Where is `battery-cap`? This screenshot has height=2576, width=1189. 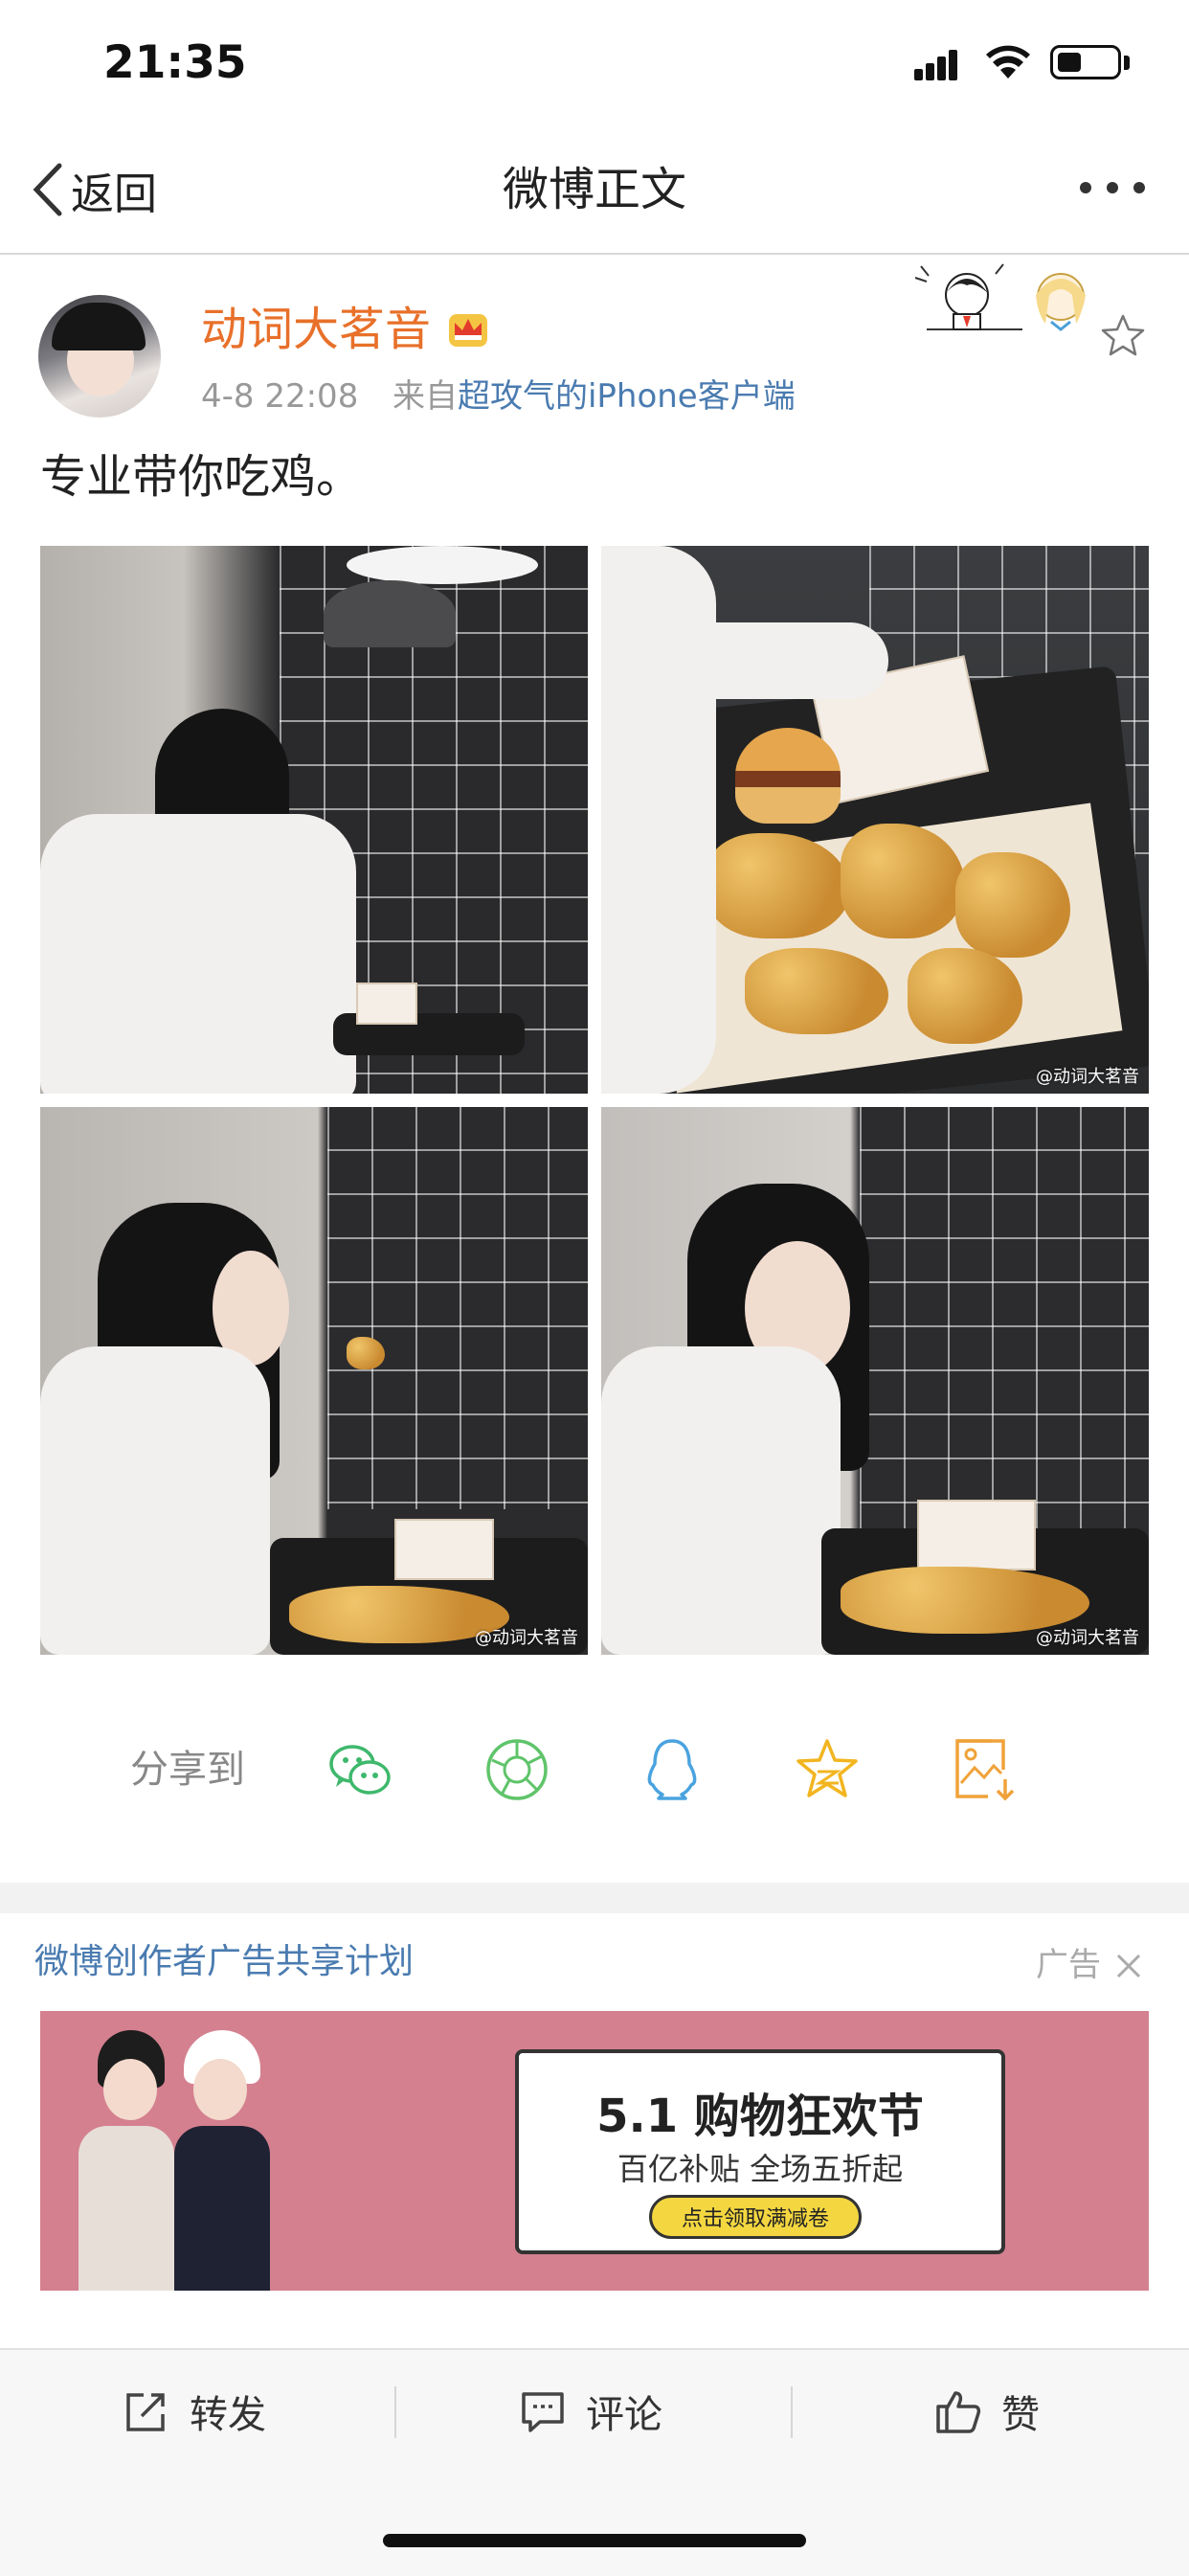
battery-cap is located at coordinates (1127, 63).